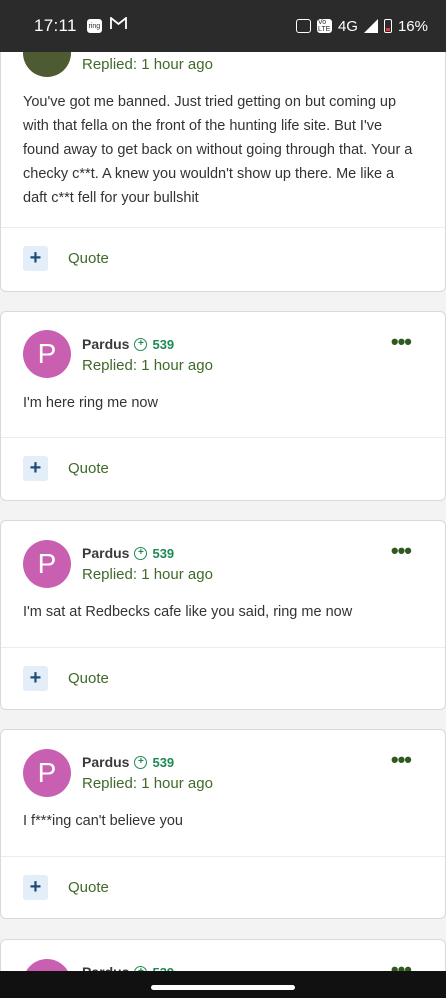 This screenshot has height=998, width=446. Describe the element at coordinates (94, 26) in the screenshot. I see `ring-app-icon: ring` at that location.